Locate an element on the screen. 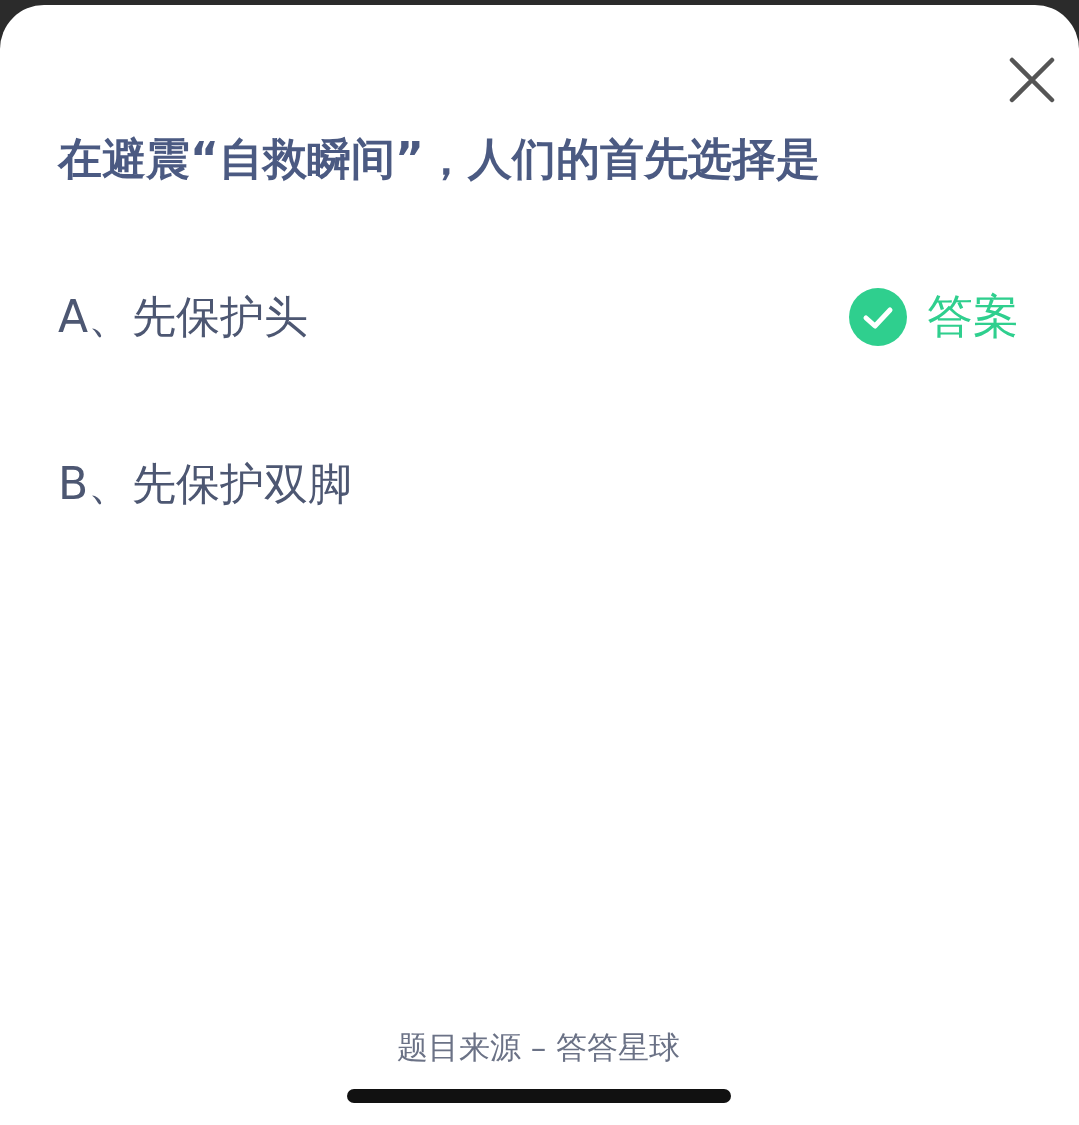  option-text: A、先保护头 is located at coordinates (183, 317).